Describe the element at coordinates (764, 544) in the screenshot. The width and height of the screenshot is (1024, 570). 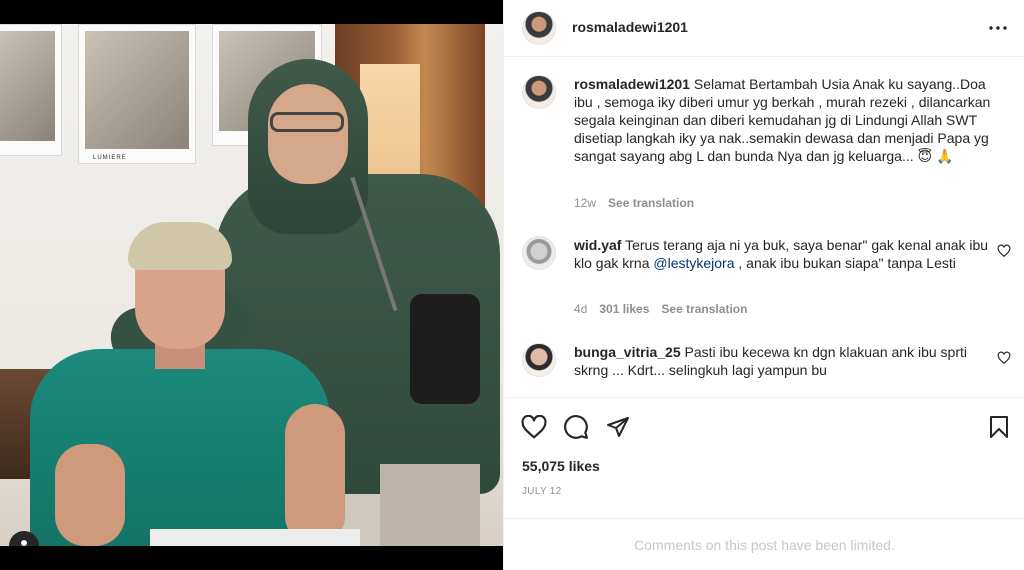
I see `comments-limited-notice: Comments on this post have been limited.` at that location.